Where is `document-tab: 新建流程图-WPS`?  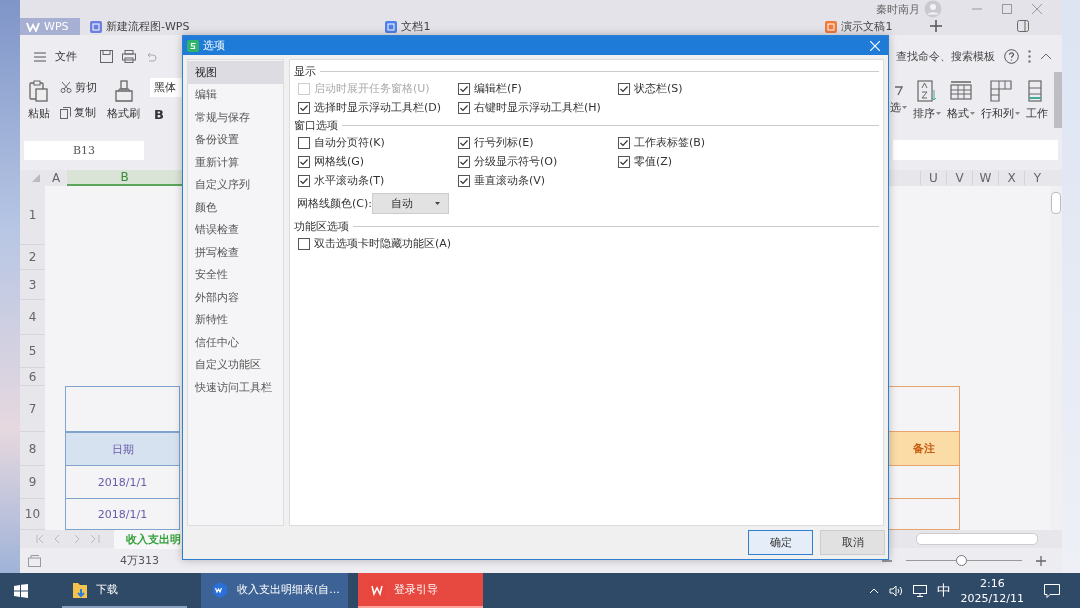
document-tab: 新建流程图-WPS is located at coordinates (138, 26).